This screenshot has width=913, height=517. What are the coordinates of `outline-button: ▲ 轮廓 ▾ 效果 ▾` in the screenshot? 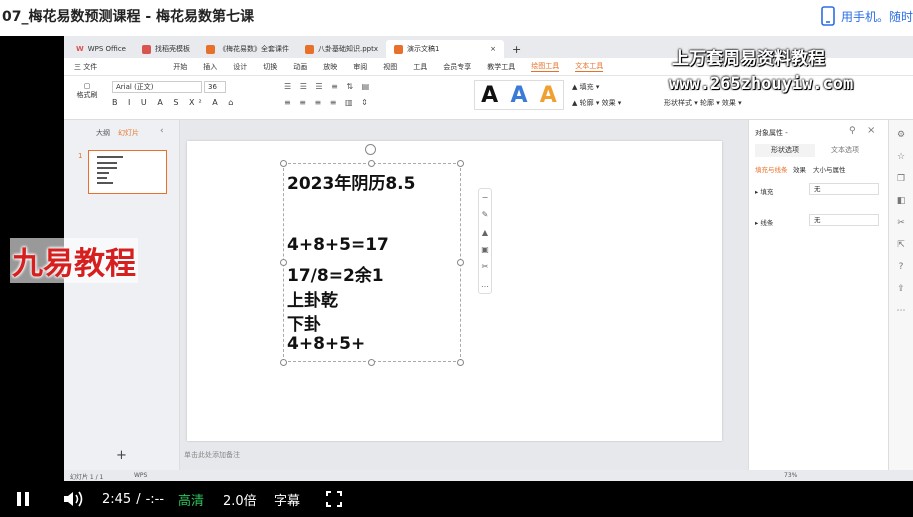 It's located at (596, 103).